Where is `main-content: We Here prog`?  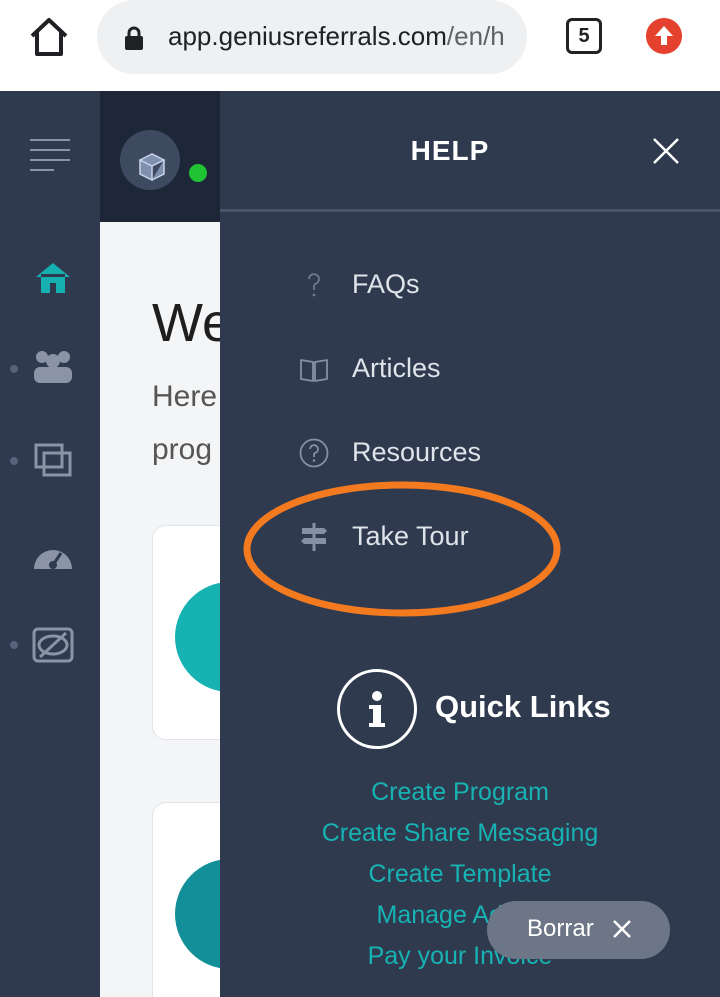
main-content: We Here prog is located at coordinates (160, 609).